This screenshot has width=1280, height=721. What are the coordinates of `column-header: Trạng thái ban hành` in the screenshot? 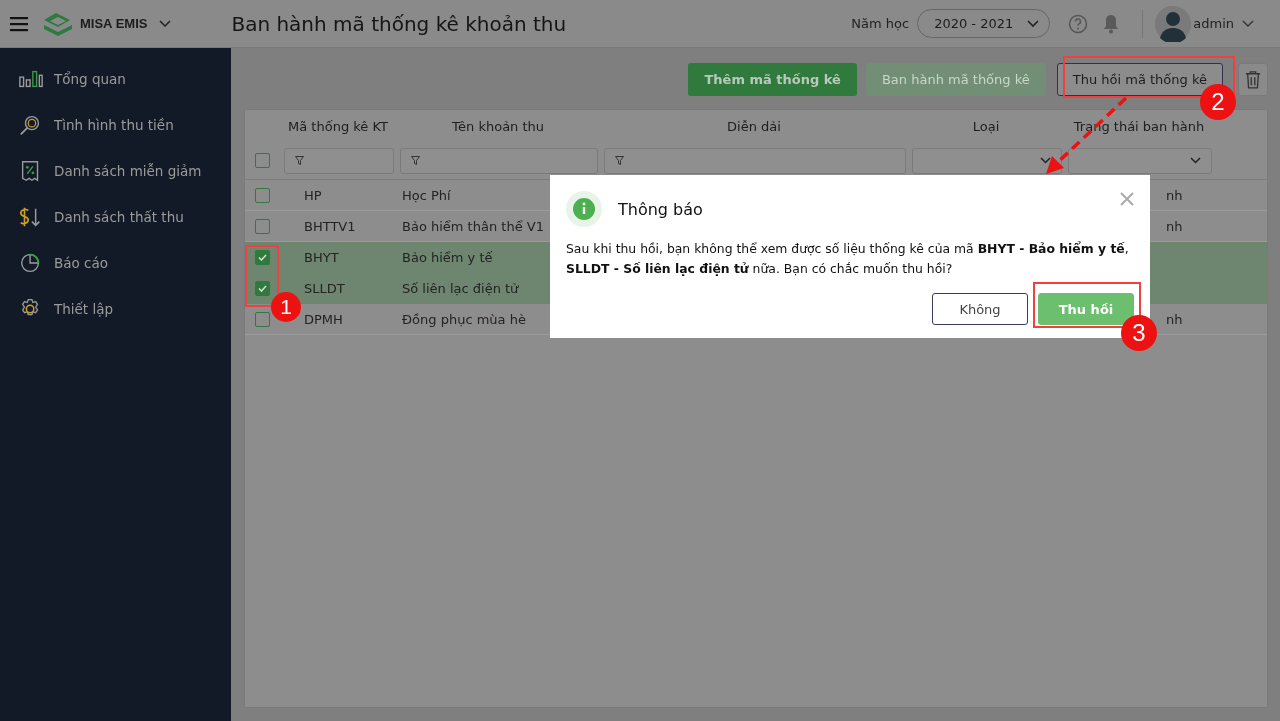 It's located at (1139, 126).